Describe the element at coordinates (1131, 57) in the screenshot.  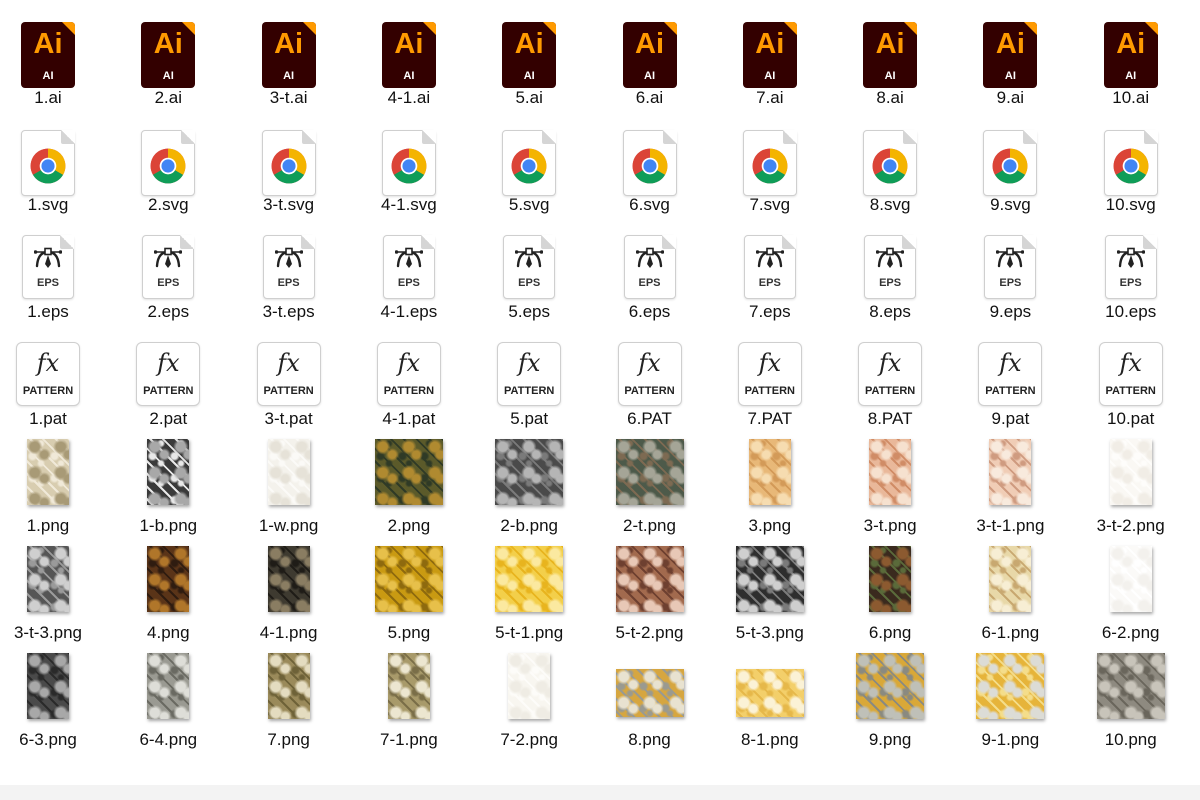
I see `file-item: Ai AI 10.ai` at that location.